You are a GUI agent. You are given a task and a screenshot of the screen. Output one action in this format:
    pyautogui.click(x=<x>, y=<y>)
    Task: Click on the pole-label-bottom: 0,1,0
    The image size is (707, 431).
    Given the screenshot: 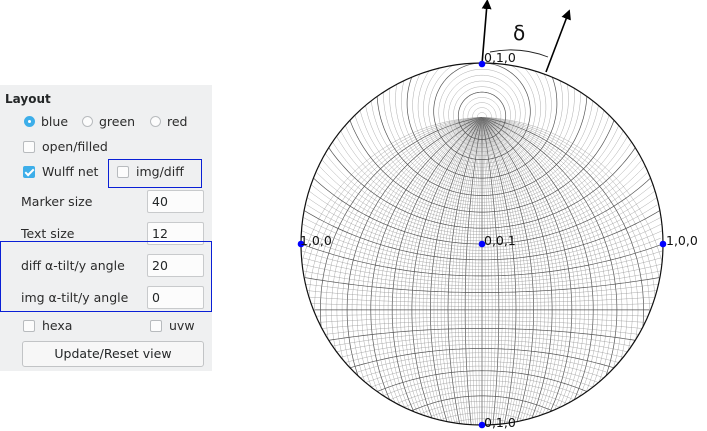 What is the action you would take?
    pyautogui.click(x=500, y=422)
    